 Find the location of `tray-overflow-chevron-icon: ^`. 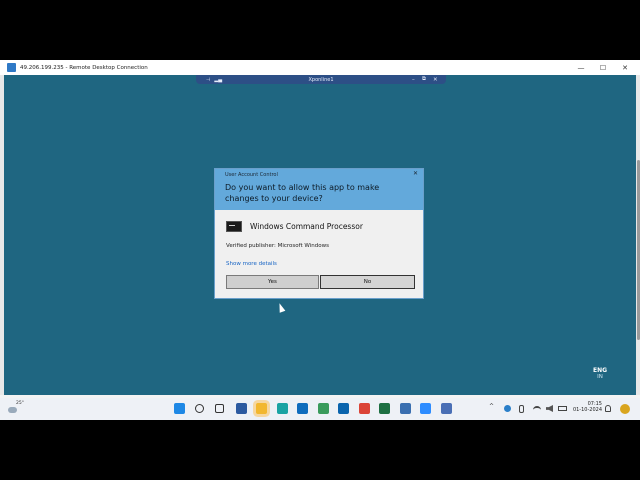

tray-overflow-chevron-icon: ^ is located at coordinates (491, 406).